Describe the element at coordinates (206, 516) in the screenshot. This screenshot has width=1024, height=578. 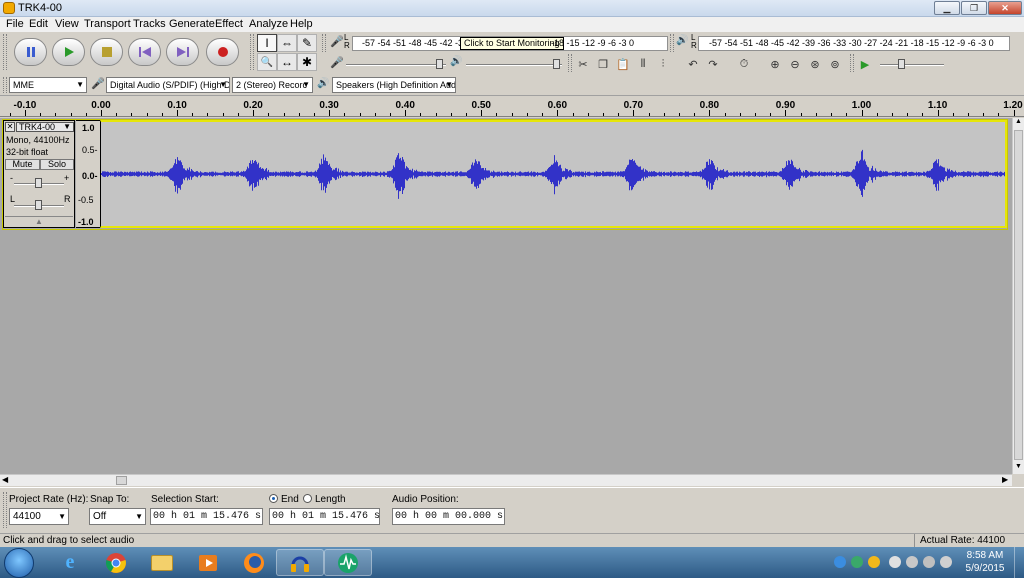
I see `selection-start-field: 00 h 01 m 15.476 s` at that location.